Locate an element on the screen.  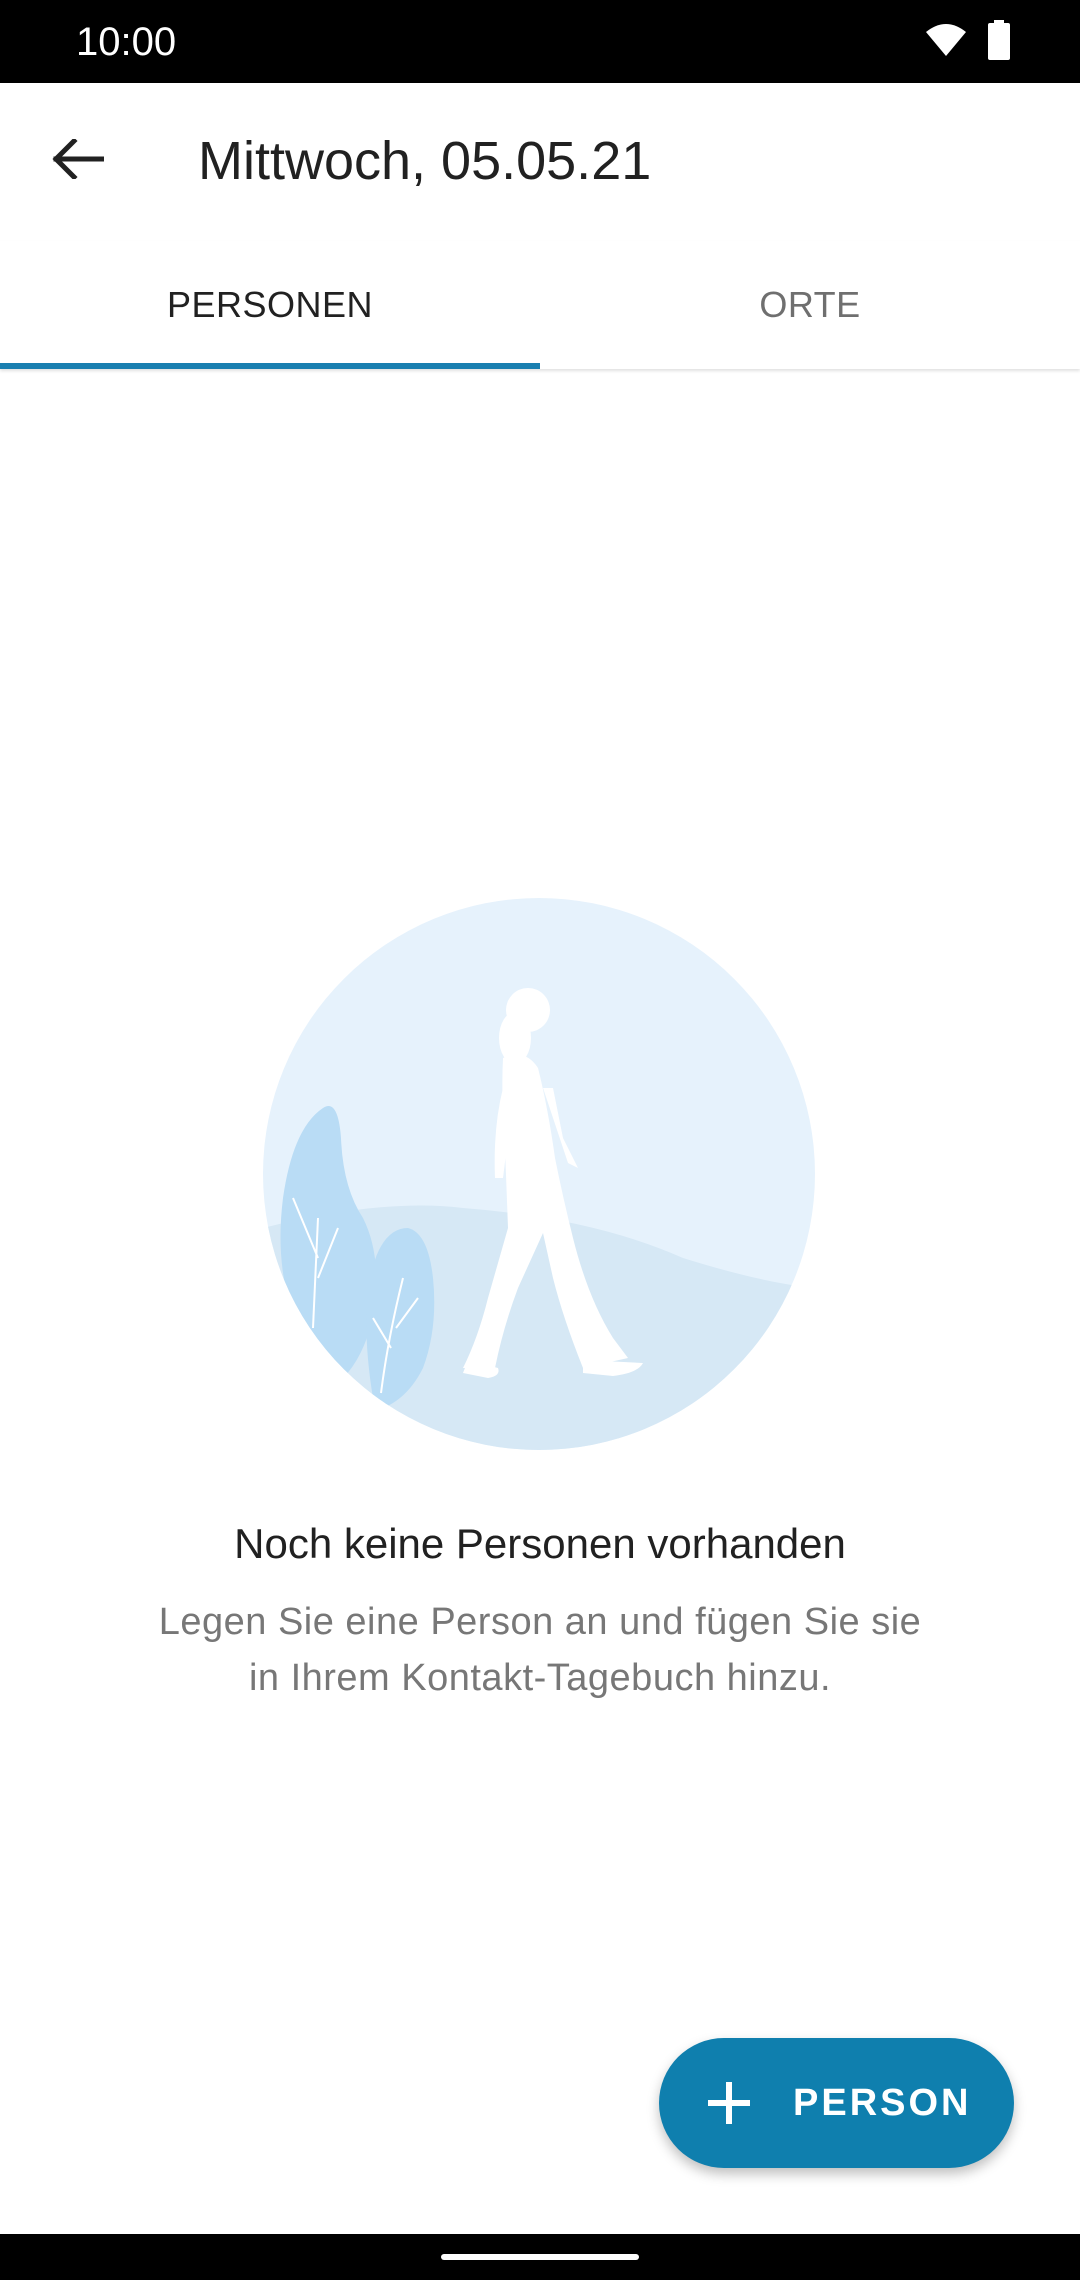
add-person-button: PERSON is located at coordinates (836, 2103).